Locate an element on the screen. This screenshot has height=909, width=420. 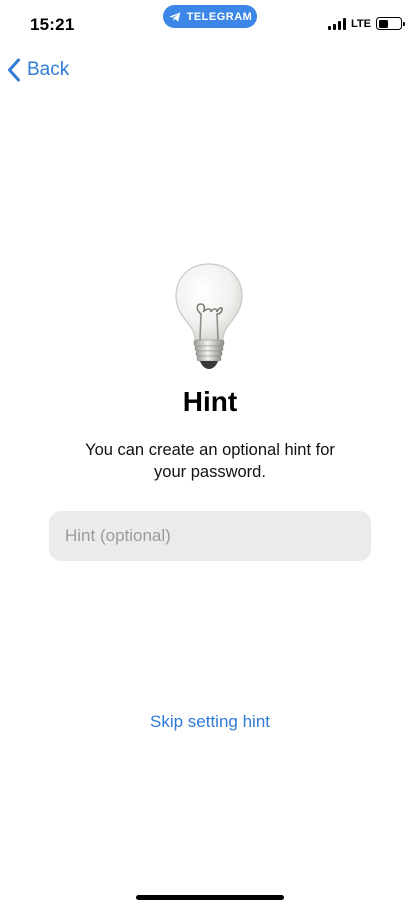
back-label: Back is located at coordinates (48, 69).